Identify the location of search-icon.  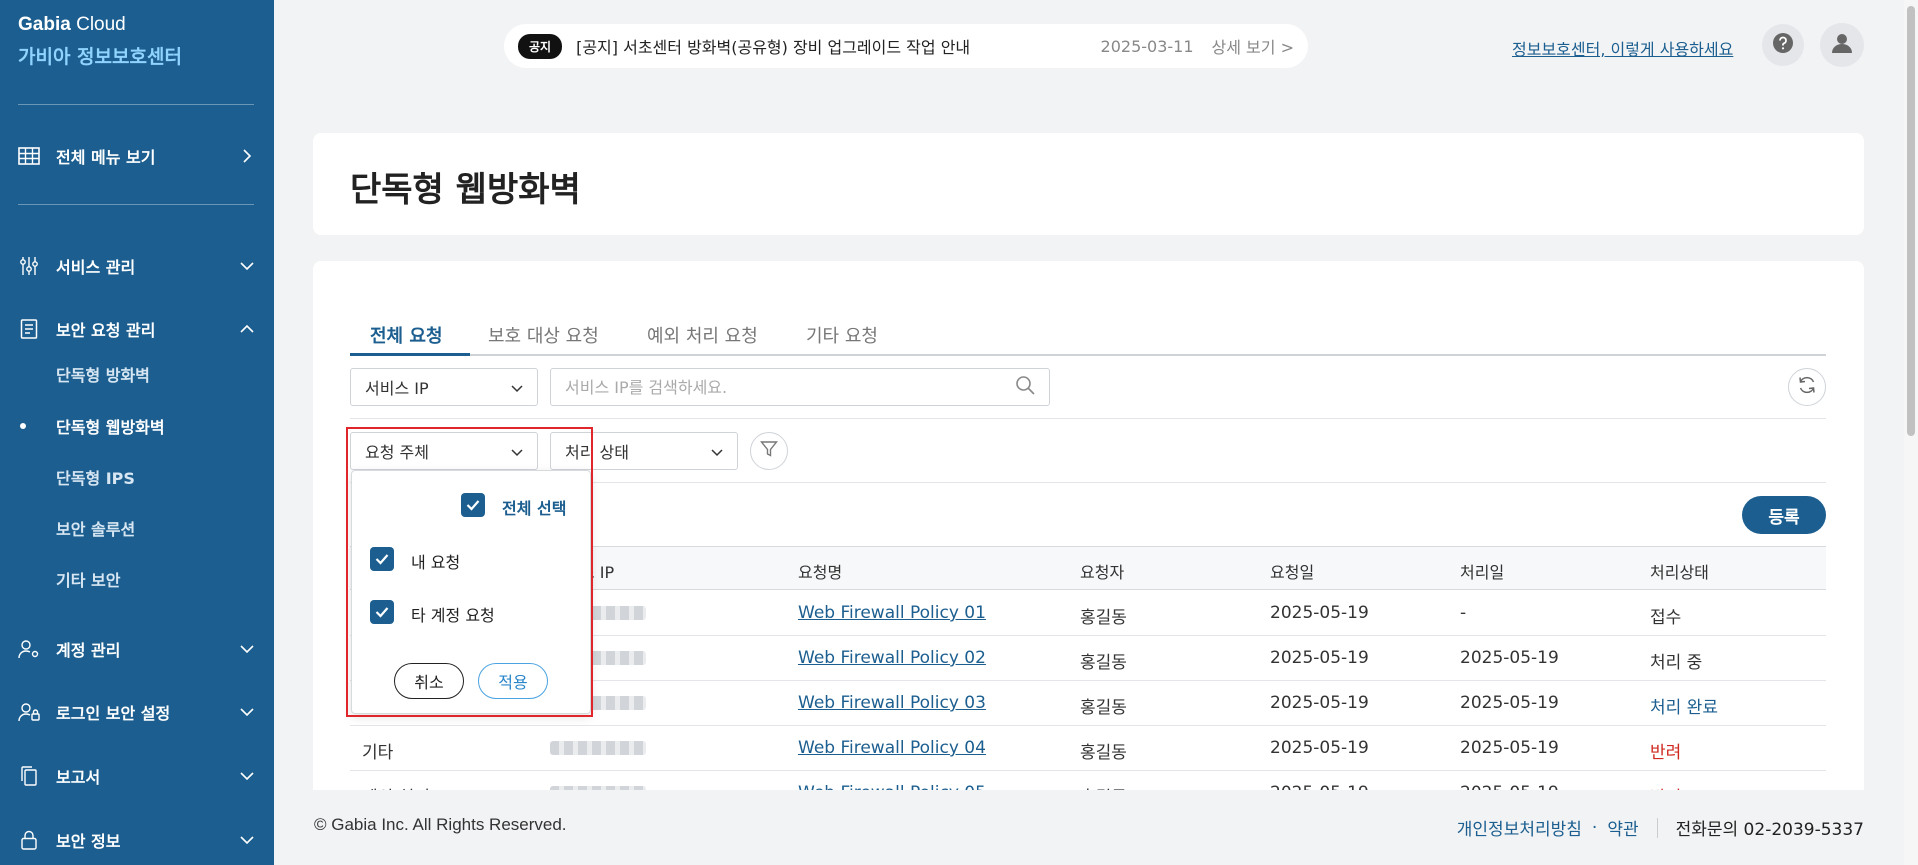
(1025, 387).